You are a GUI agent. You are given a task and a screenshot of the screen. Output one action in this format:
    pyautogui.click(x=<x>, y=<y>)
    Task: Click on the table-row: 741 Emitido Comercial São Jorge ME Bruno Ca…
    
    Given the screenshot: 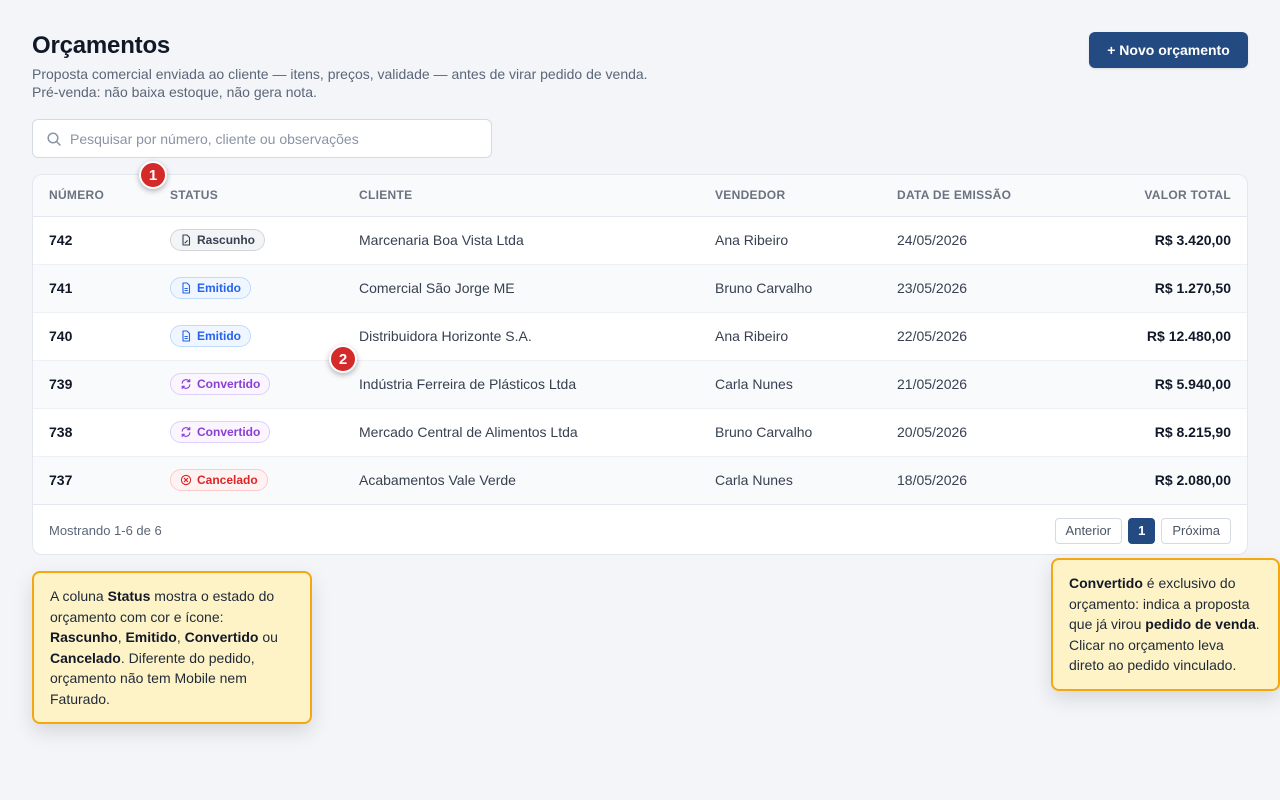 What is the action you would take?
    pyautogui.click(x=640, y=288)
    